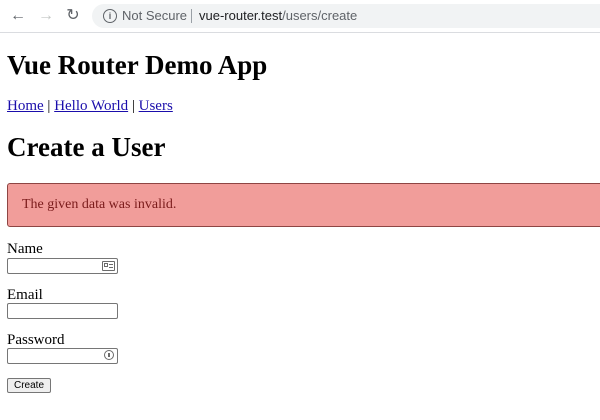  I want to click on error-alert: The given data was invalid., so click(303, 205).